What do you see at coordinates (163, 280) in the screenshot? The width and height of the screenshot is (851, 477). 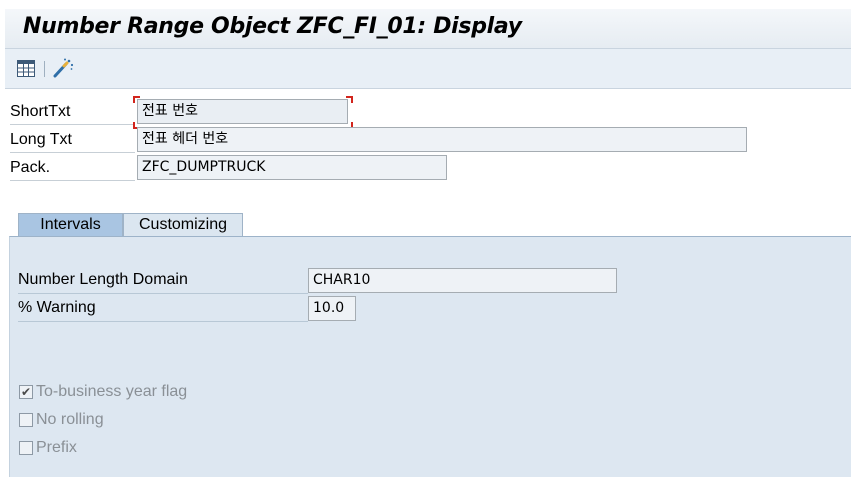 I see `number-length-domain-label: Number Length Domain` at bounding box center [163, 280].